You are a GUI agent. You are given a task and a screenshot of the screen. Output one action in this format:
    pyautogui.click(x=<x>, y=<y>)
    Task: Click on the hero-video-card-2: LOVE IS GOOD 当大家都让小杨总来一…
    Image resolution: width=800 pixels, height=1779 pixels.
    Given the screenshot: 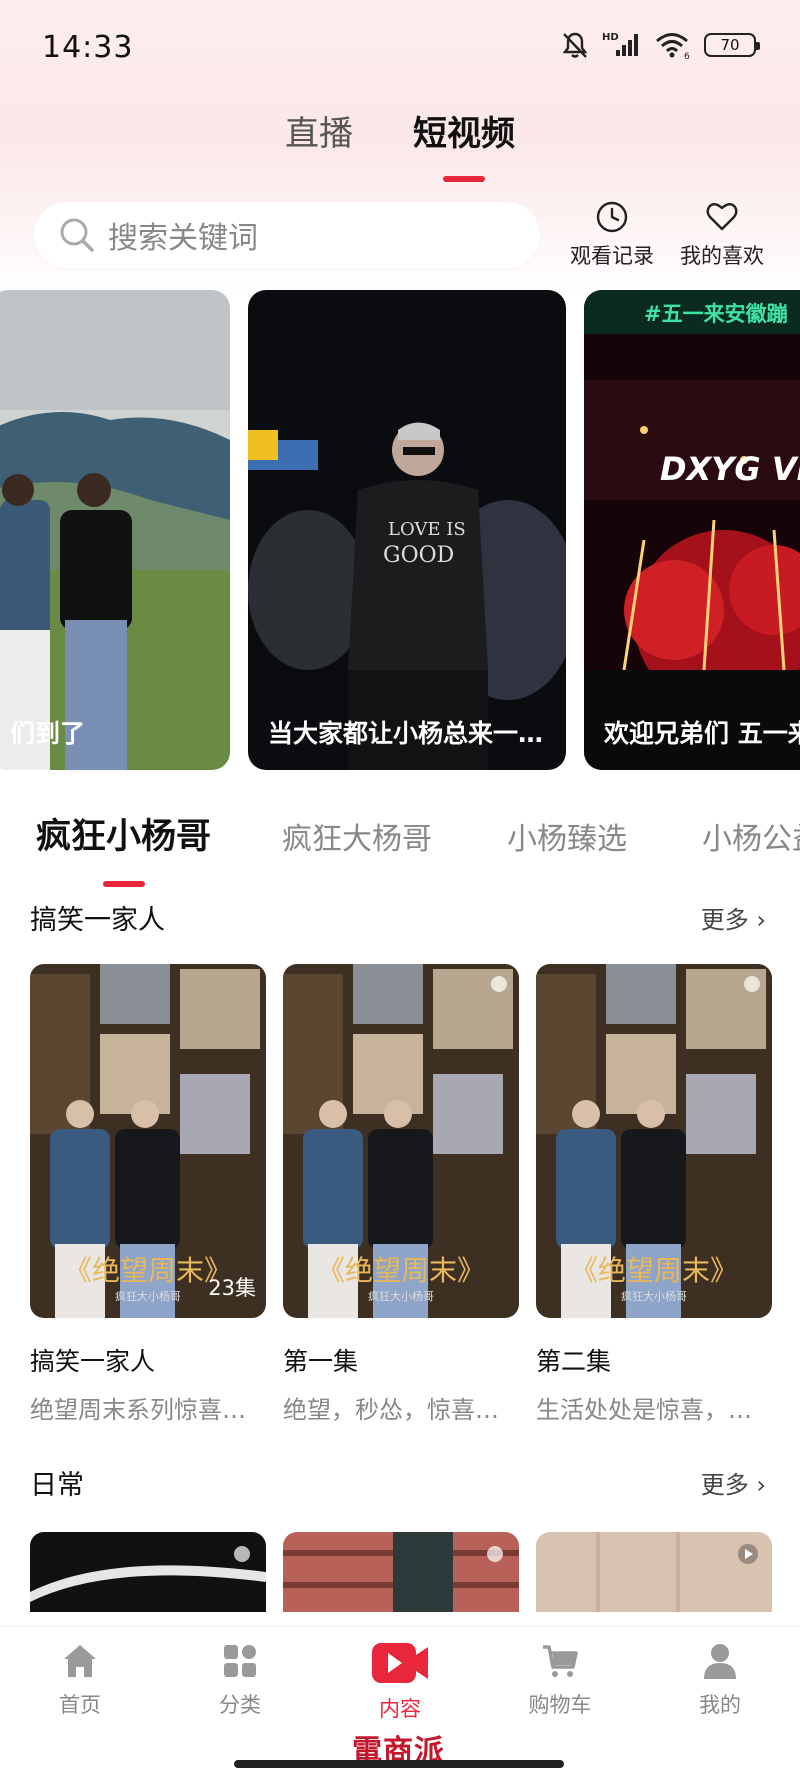 What is the action you would take?
    pyautogui.click(x=407, y=530)
    